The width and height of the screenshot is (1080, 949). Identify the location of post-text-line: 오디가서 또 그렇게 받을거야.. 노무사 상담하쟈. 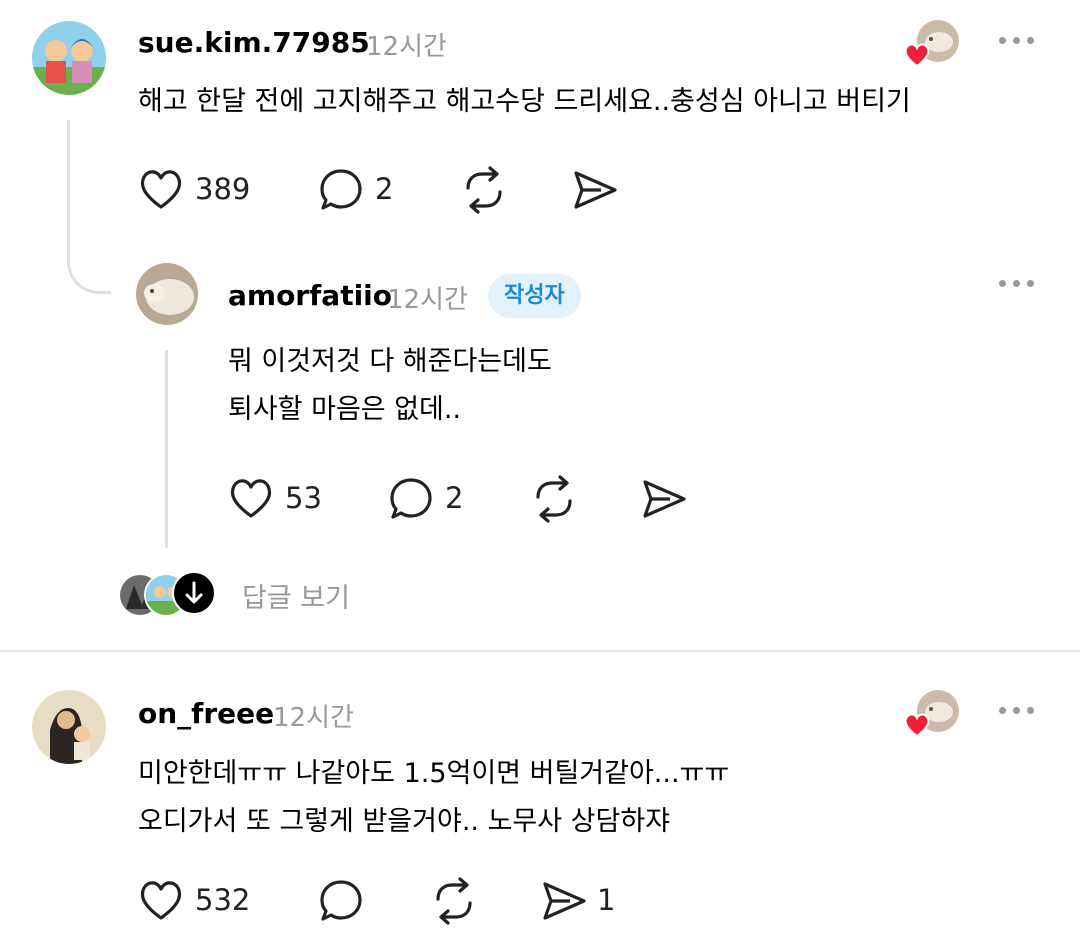
(404, 821).